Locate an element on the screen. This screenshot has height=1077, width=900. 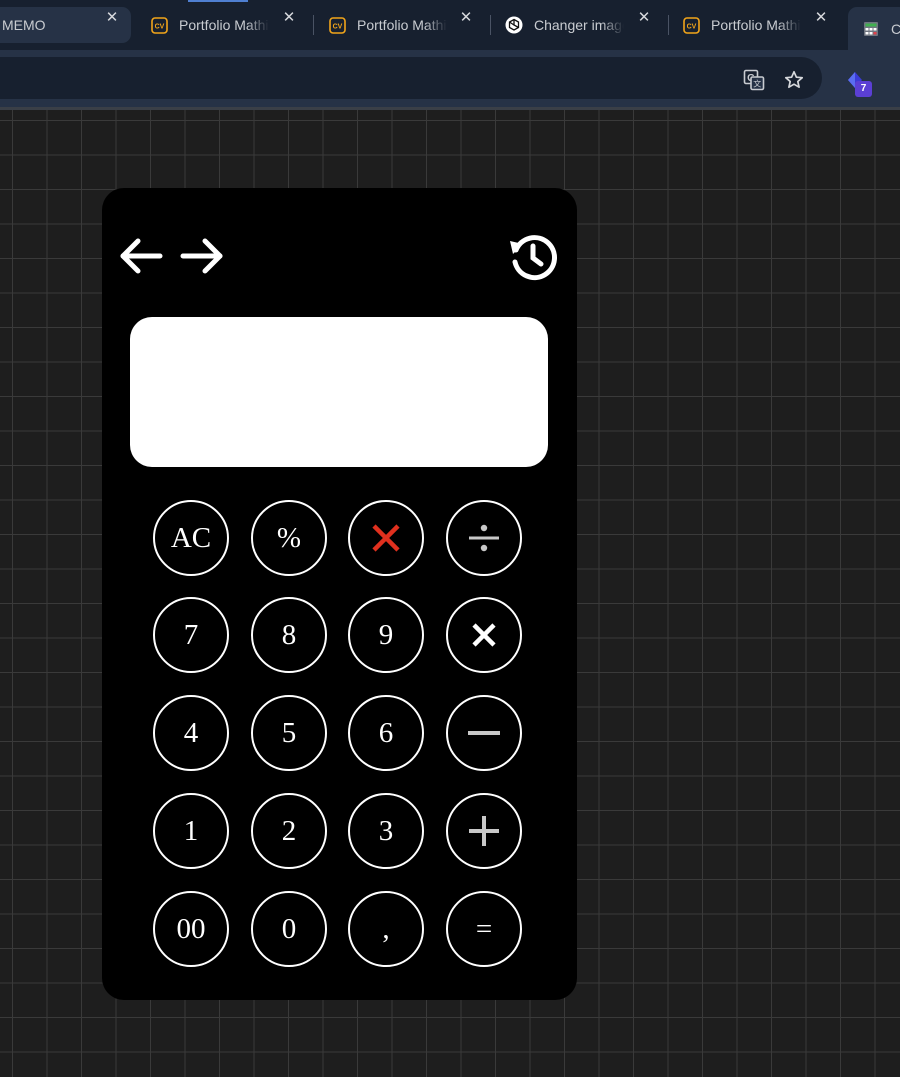
tab-portfolio-3: CV Portfolio Mathieu is located at coordinates (741, 25).